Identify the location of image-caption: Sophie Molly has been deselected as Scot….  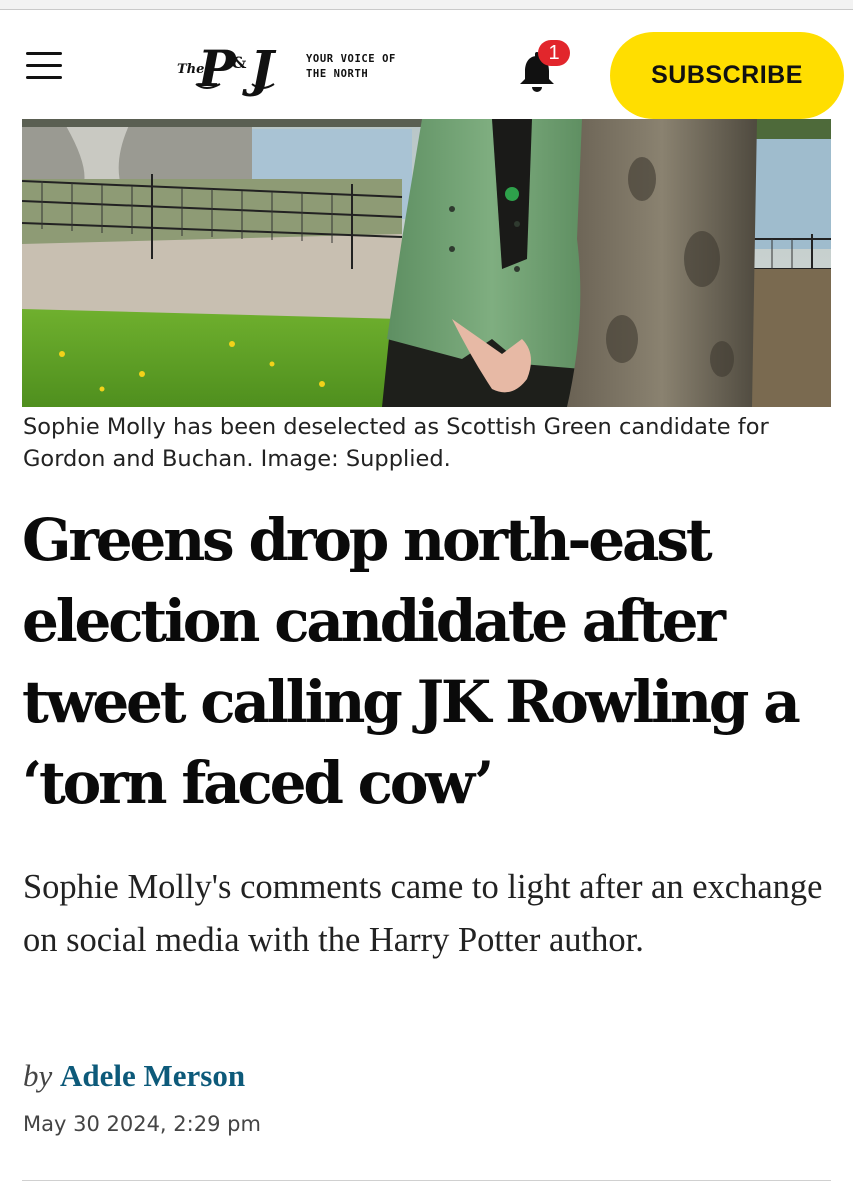
(396, 443).